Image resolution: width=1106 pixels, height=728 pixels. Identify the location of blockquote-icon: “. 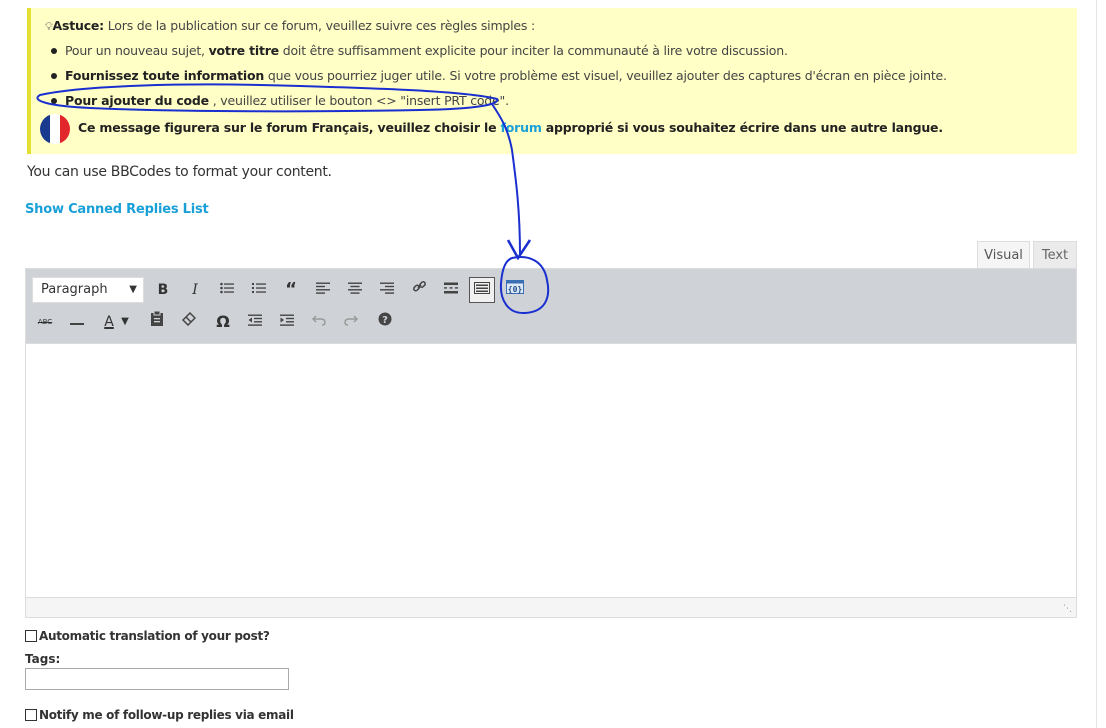
(291, 290).